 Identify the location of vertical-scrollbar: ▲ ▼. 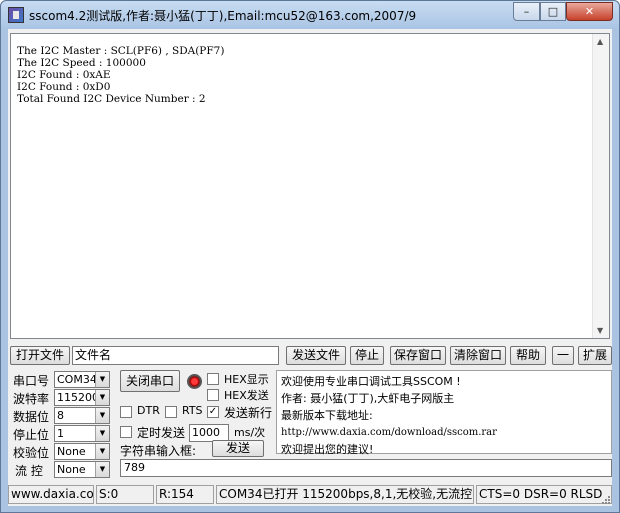
(600, 186).